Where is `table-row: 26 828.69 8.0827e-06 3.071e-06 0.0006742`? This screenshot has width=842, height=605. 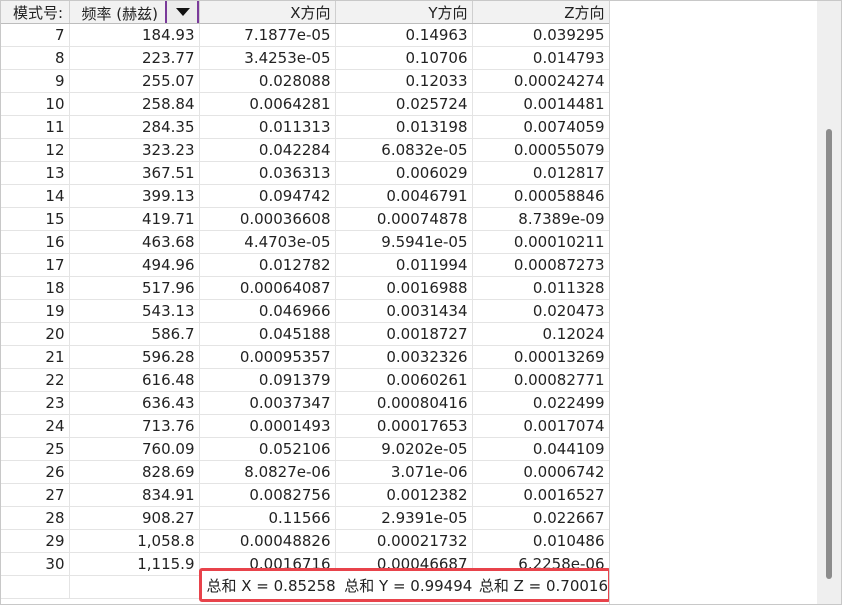
table-row: 26 828.69 8.0827e-06 3.071e-06 0.0006742 is located at coordinates (305, 472).